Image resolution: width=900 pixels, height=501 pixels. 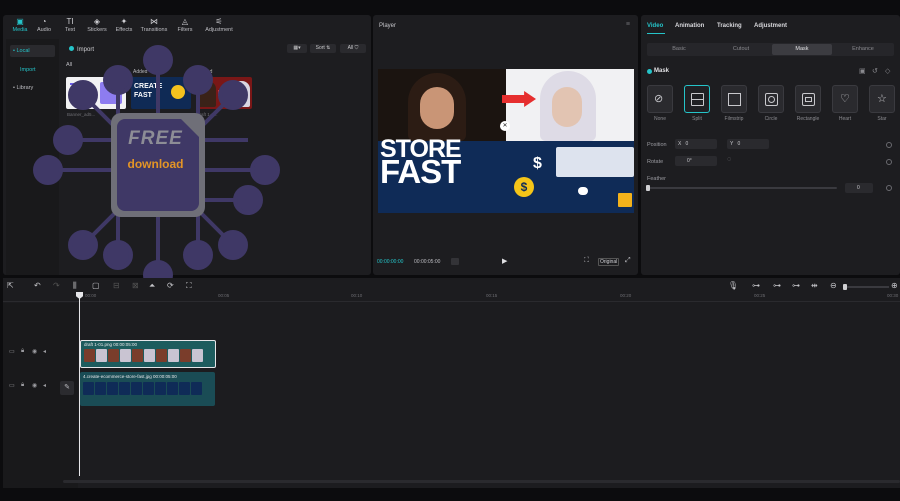 I want to click on zoom-in-icon: ⊕, so click(x=894, y=285).